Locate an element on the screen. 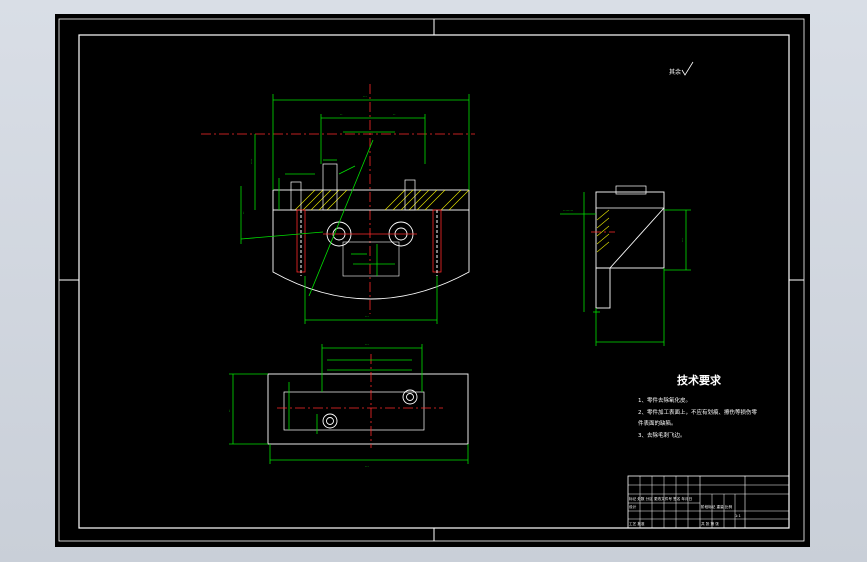  title-block-row: 设计 is located at coordinates (633, 506).